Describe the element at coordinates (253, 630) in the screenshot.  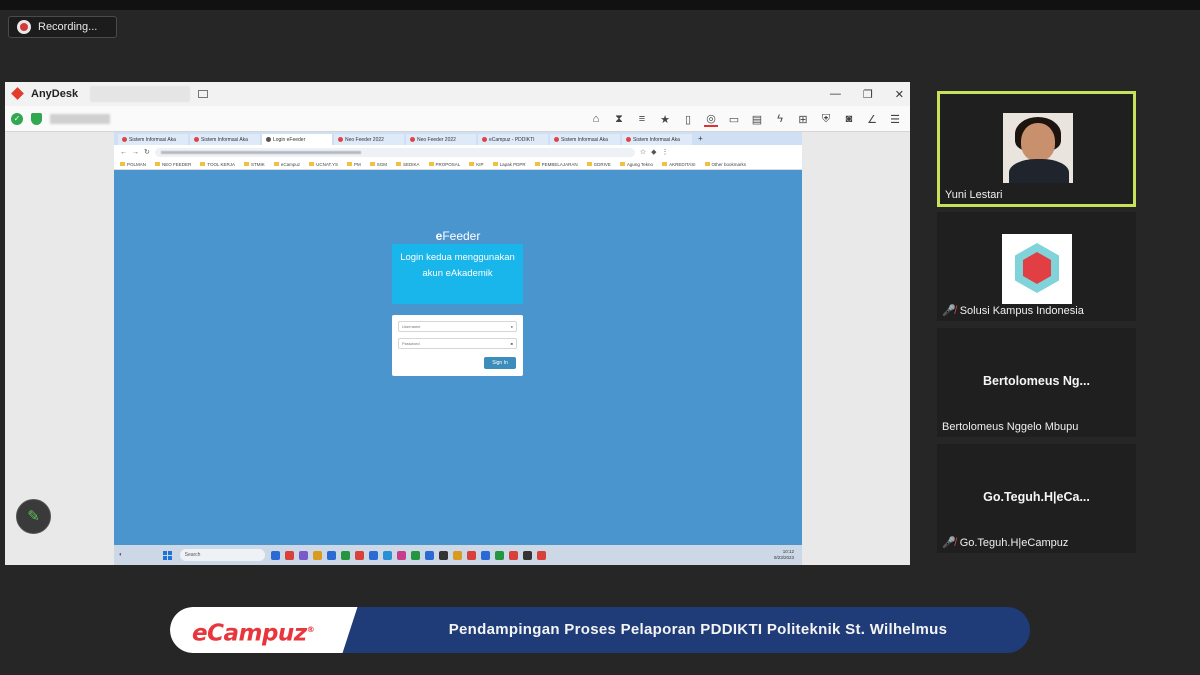
I see `ecampuz-logo: eCampuz®` at that location.